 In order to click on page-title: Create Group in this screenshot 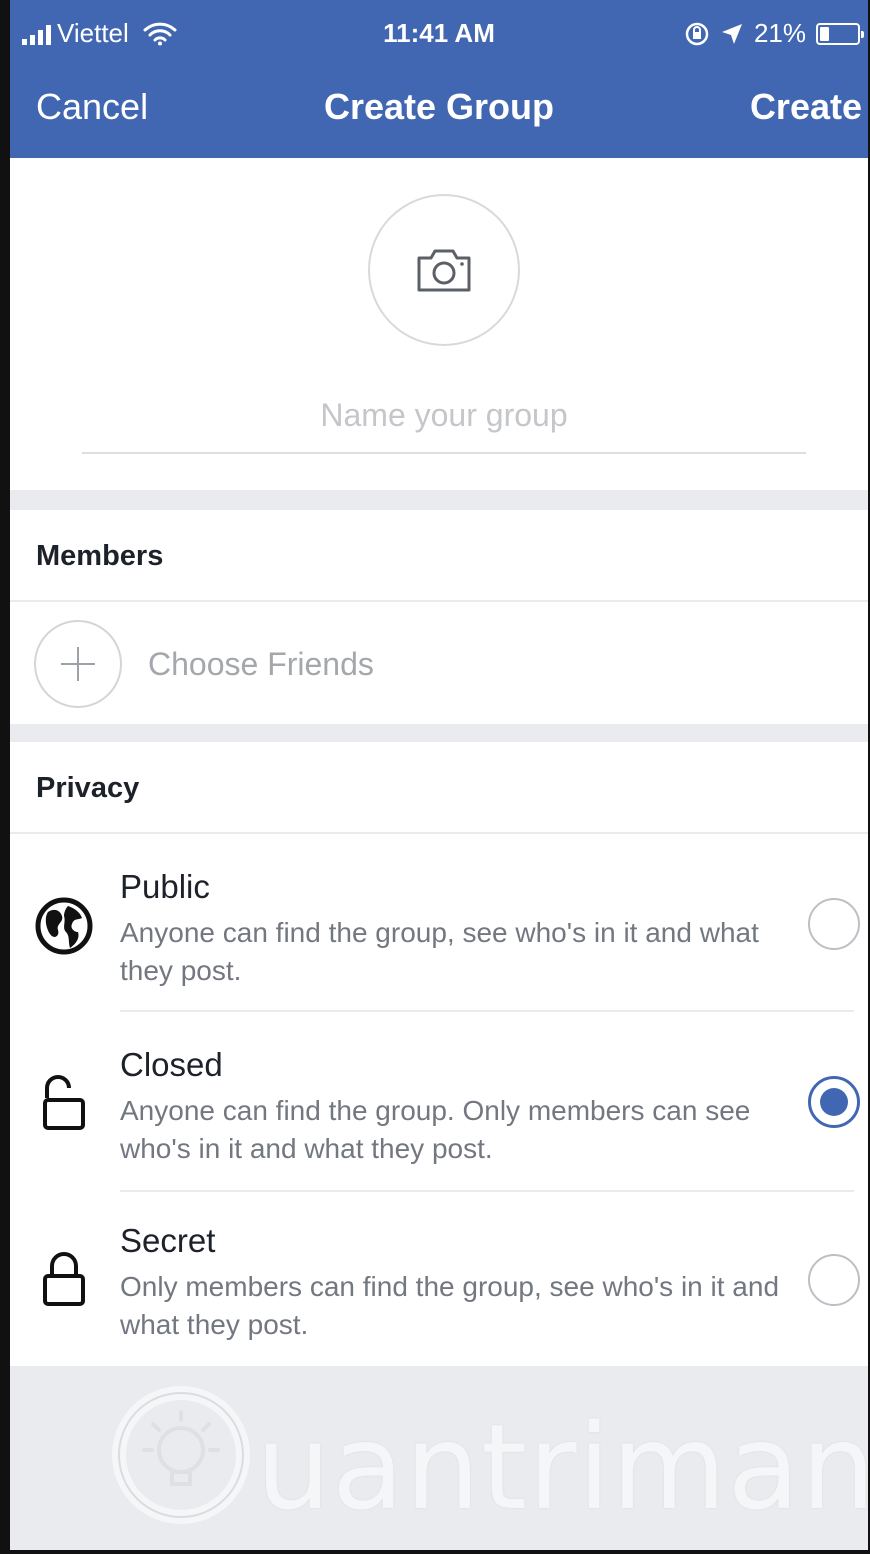, I will do `click(439, 106)`.